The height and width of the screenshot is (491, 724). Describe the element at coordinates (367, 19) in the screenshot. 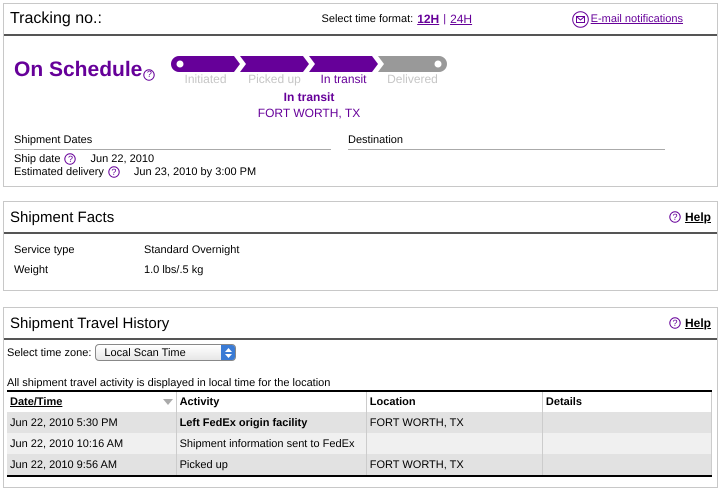

I see `time-format-label: Select time format:` at that location.